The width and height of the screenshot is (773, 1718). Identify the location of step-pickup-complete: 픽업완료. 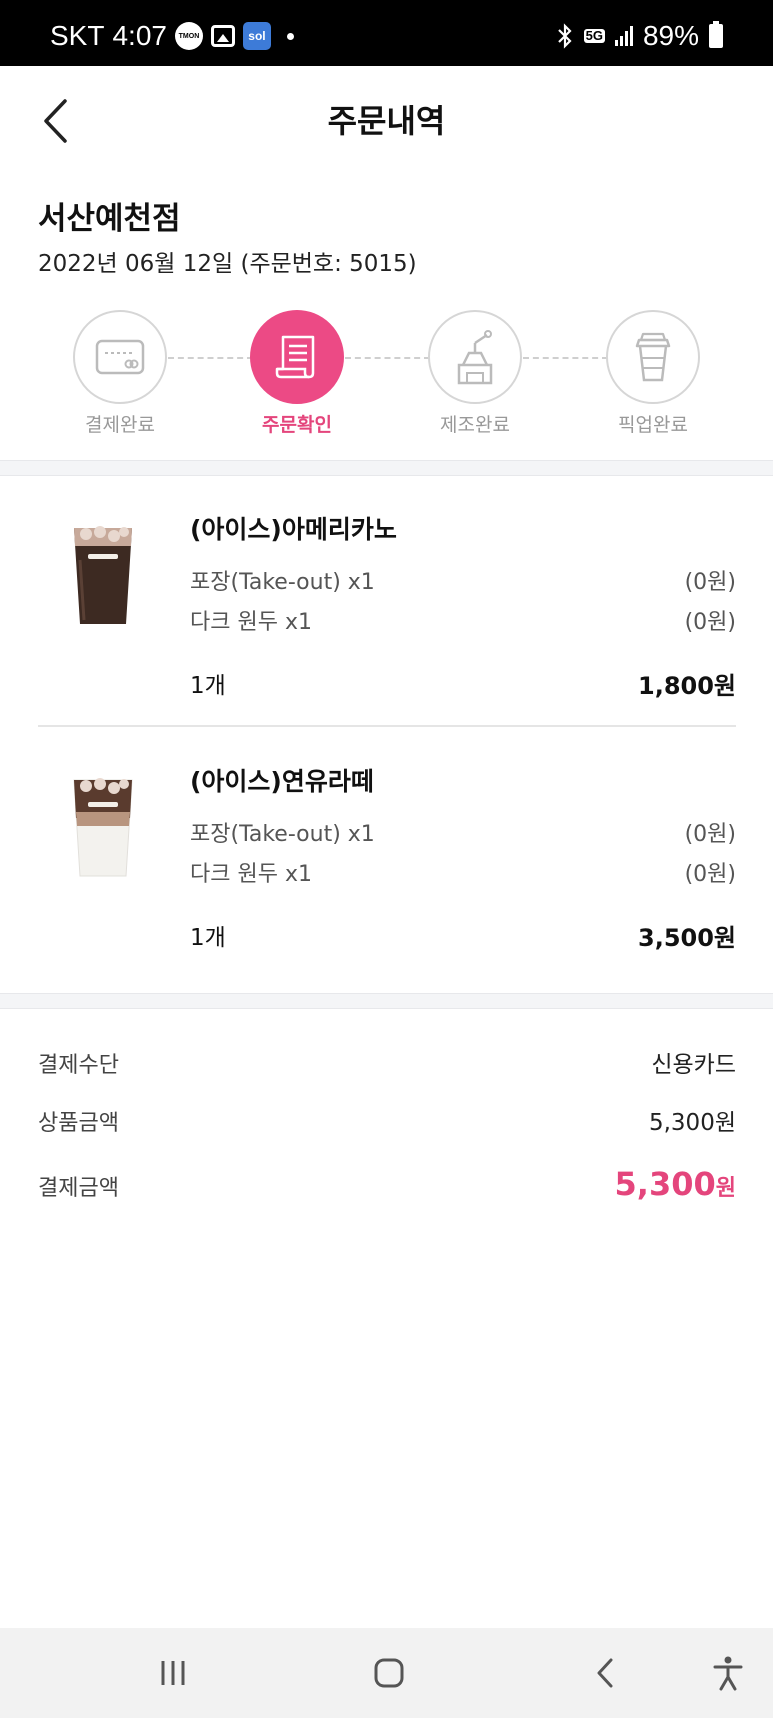
(653, 373).